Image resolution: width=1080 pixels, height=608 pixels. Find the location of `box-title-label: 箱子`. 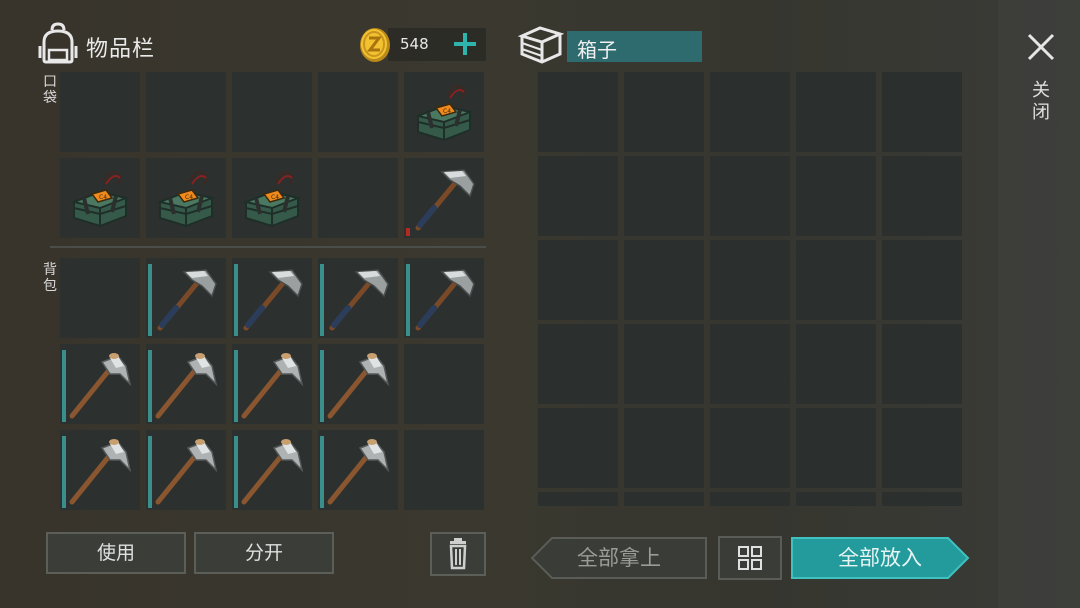

box-title-label: 箱子 is located at coordinates (597, 50).